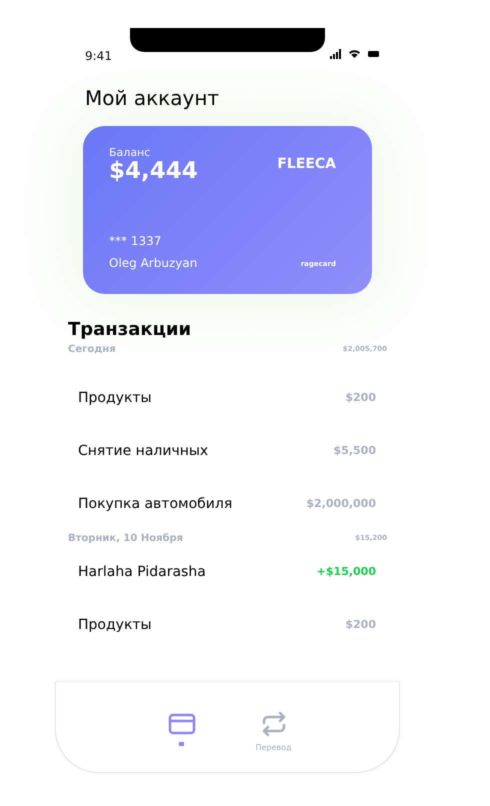  Describe the element at coordinates (153, 263) in the screenshot. I see `cardholder-name: Oleg Arbuzyan` at that location.